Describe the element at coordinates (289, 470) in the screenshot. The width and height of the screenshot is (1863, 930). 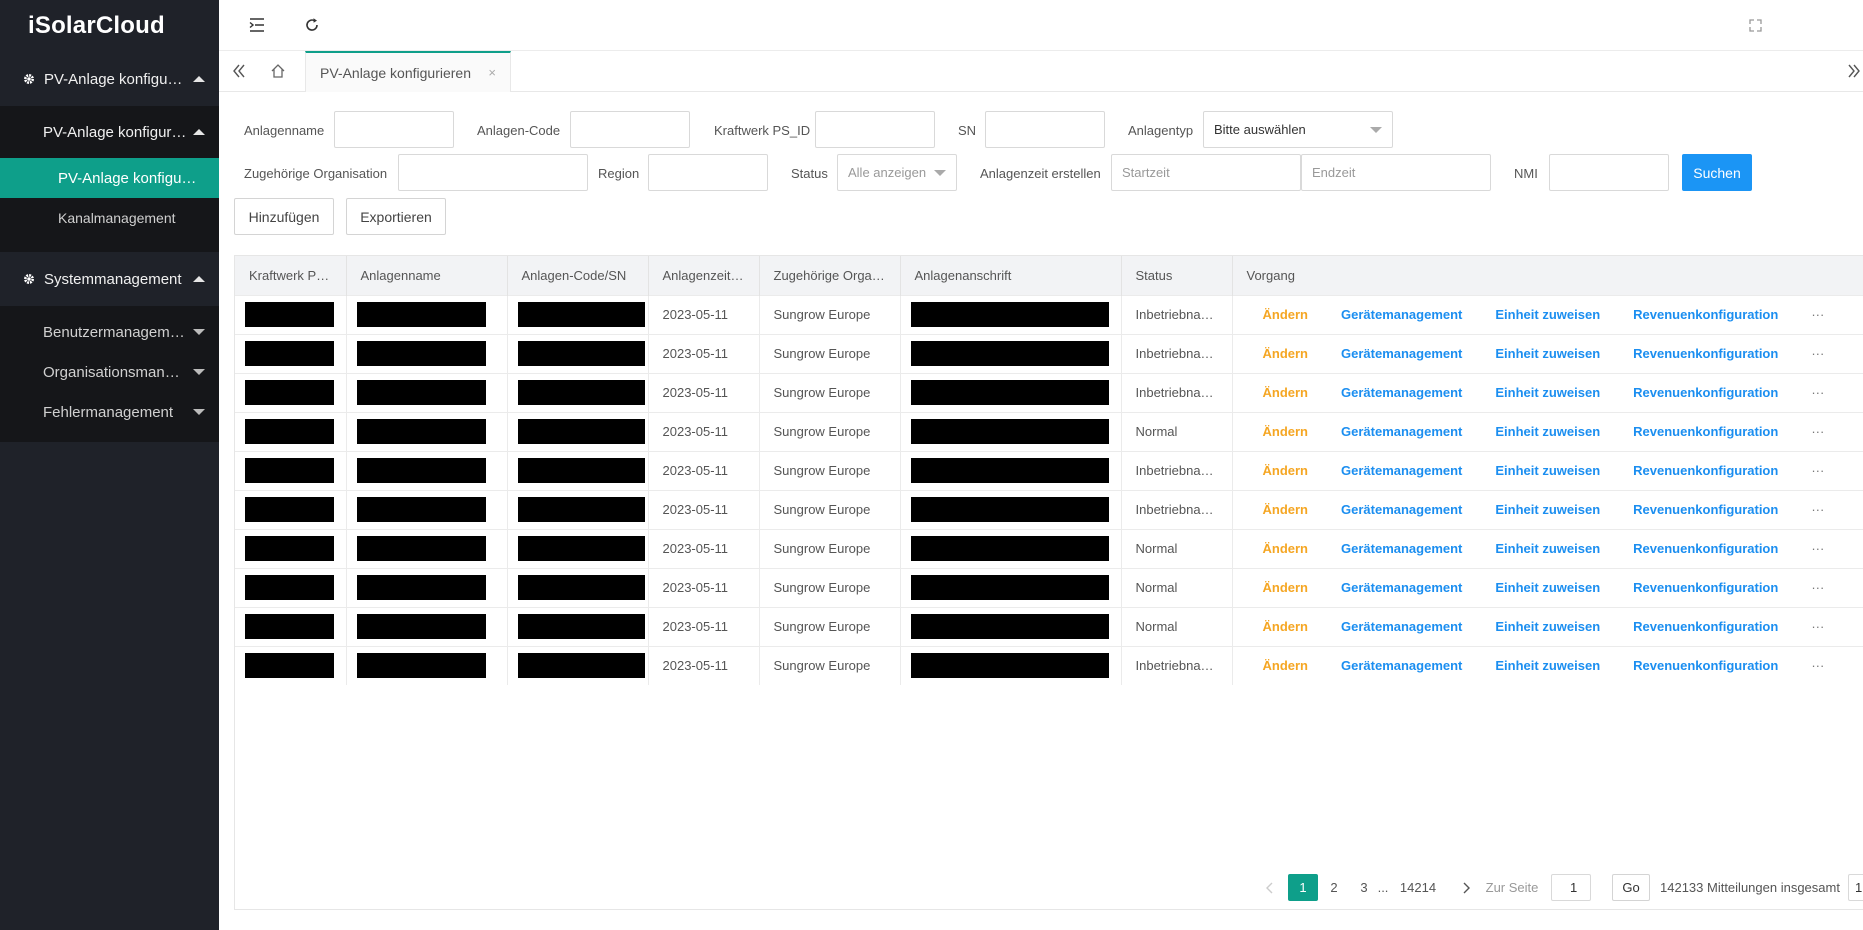
I see `redacted-block` at that location.